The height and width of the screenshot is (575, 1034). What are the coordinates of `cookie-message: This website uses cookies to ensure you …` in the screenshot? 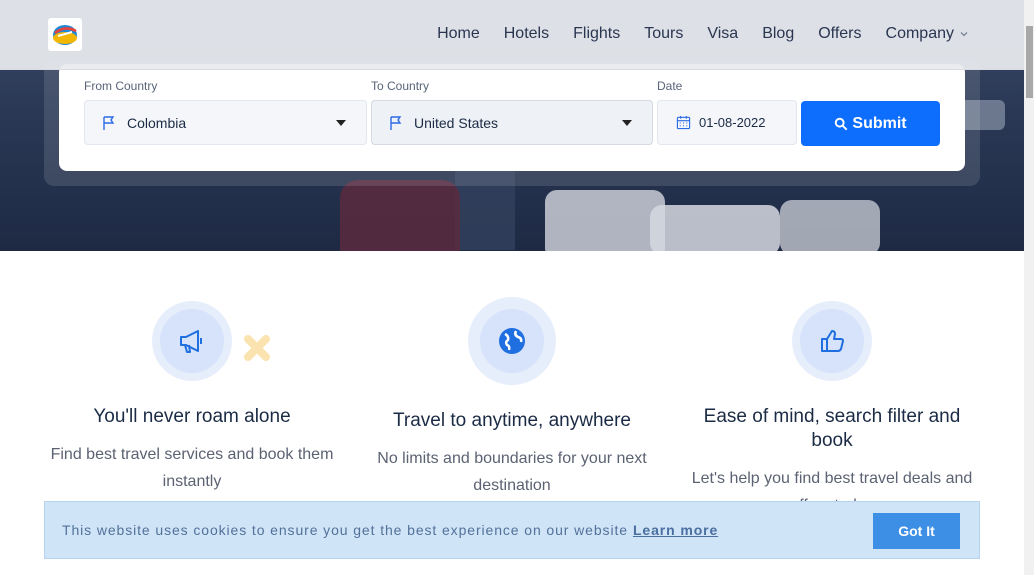 It's located at (345, 530).